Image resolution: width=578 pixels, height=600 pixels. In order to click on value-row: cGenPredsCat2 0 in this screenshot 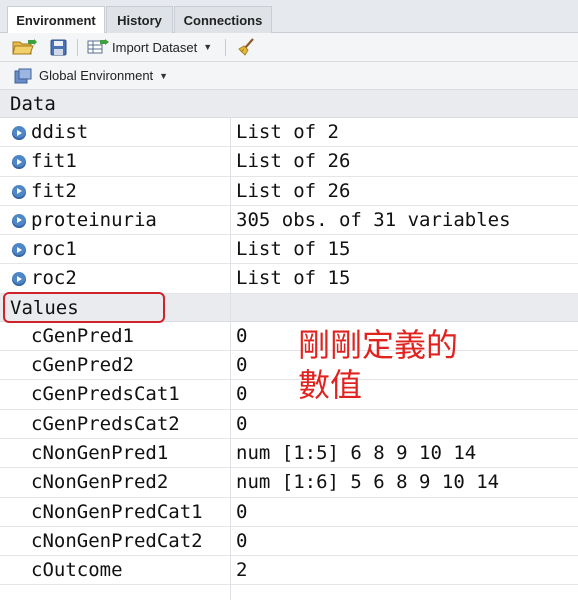, I will do `click(289, 424)`.